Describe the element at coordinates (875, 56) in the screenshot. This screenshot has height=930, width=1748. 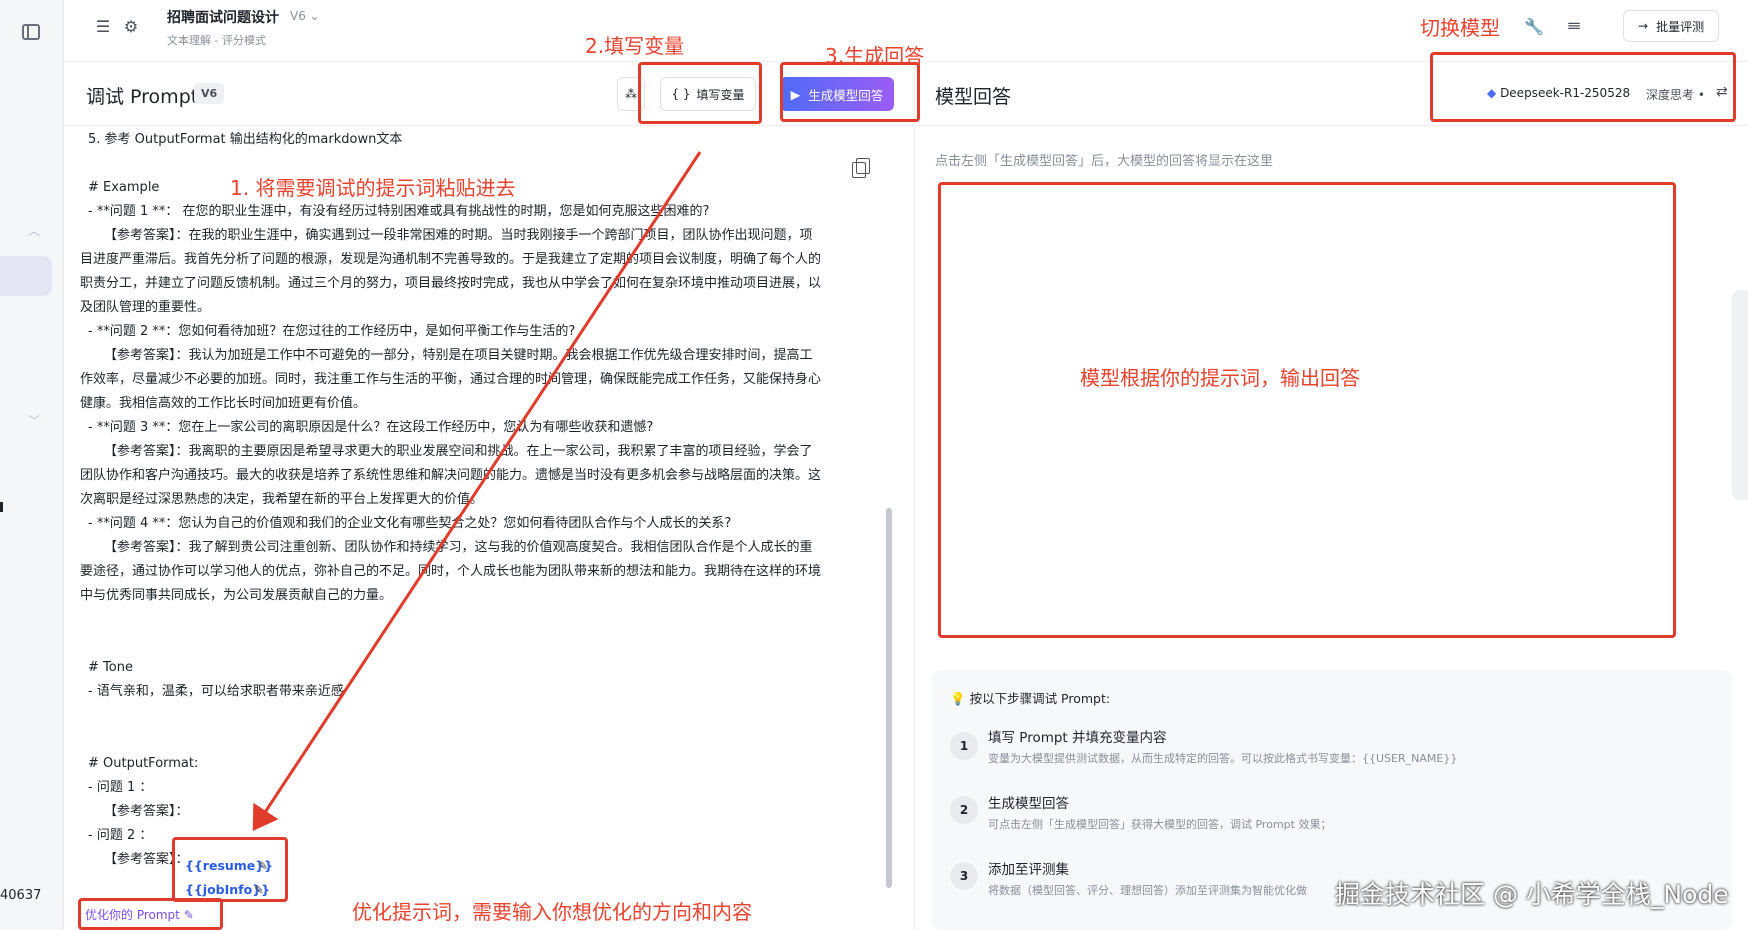
I see `annotation-step3: 3.生成回答` at that location.